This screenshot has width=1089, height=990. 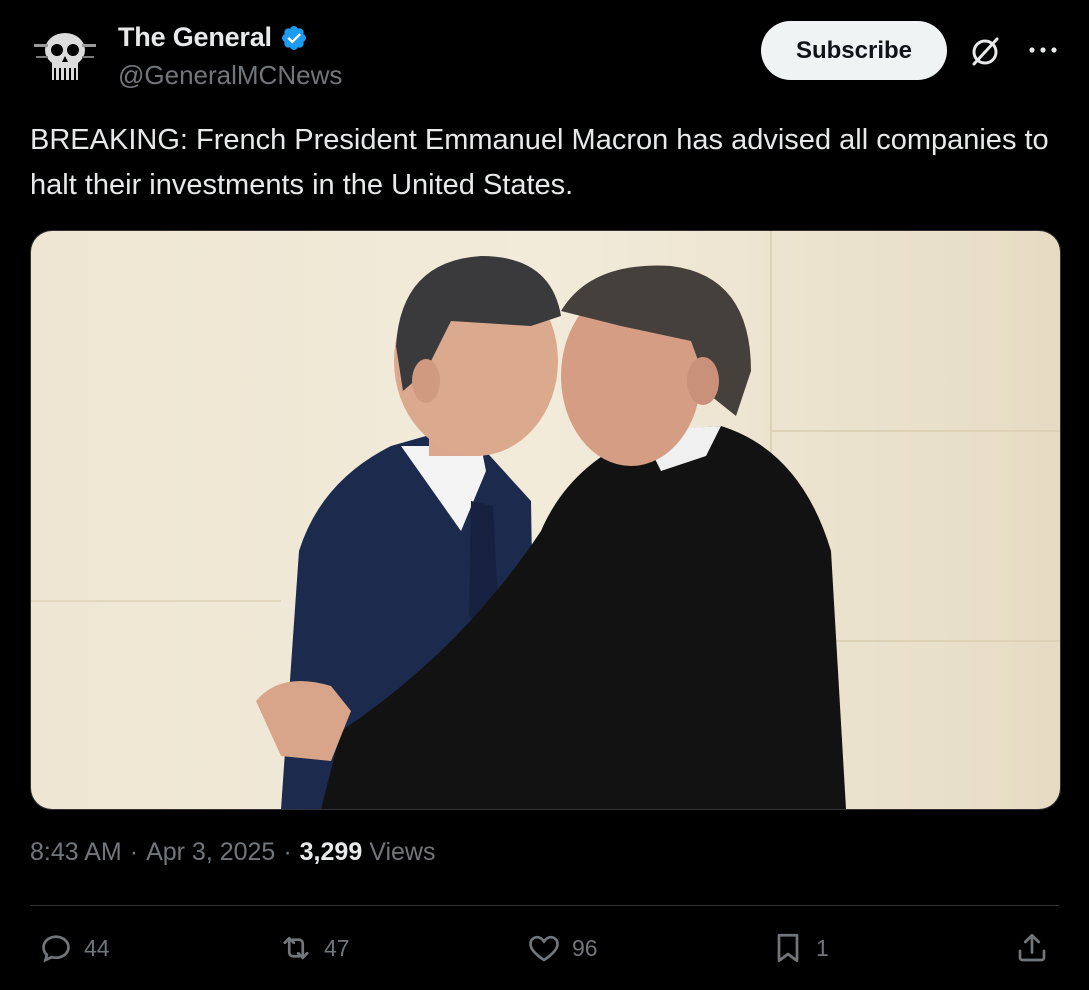 What do you see at coordinates (822, 947) in the screenshot?
I see `bookmark-count: 1` at bounding box center [822, 947].